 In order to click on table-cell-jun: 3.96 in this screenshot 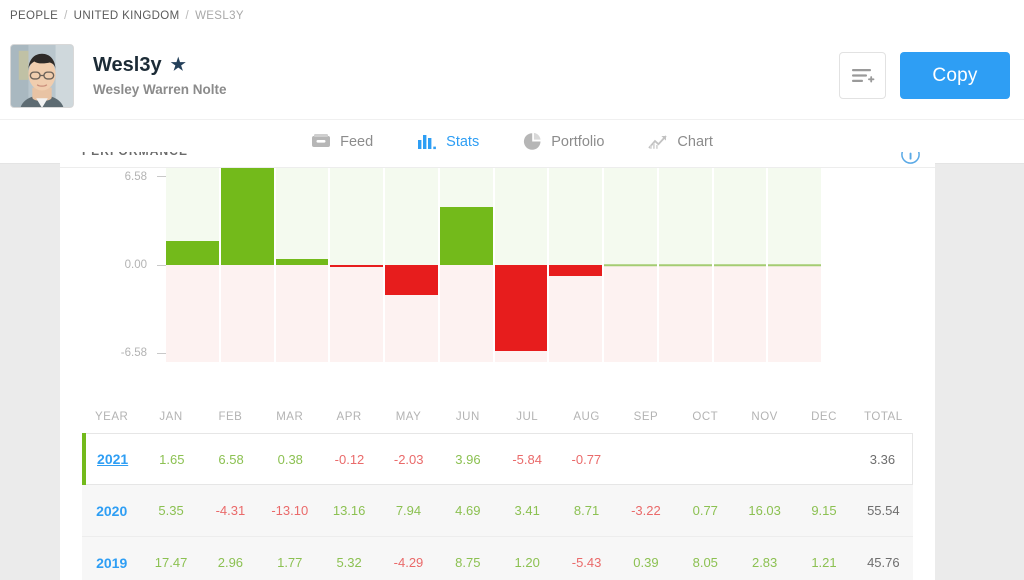, I will do `click(468, 459)`.